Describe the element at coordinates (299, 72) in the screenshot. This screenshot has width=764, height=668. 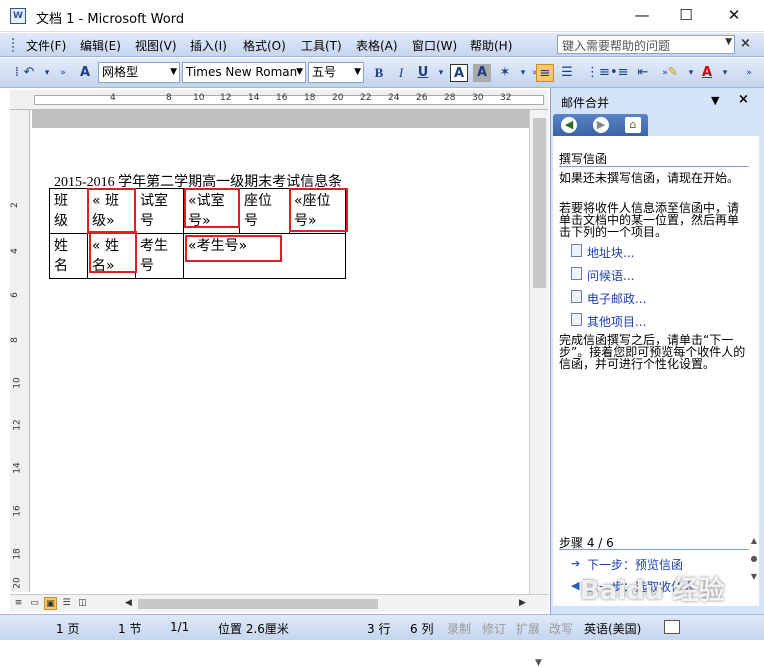
I see `font-dropdown-icon: ▼` at that location.